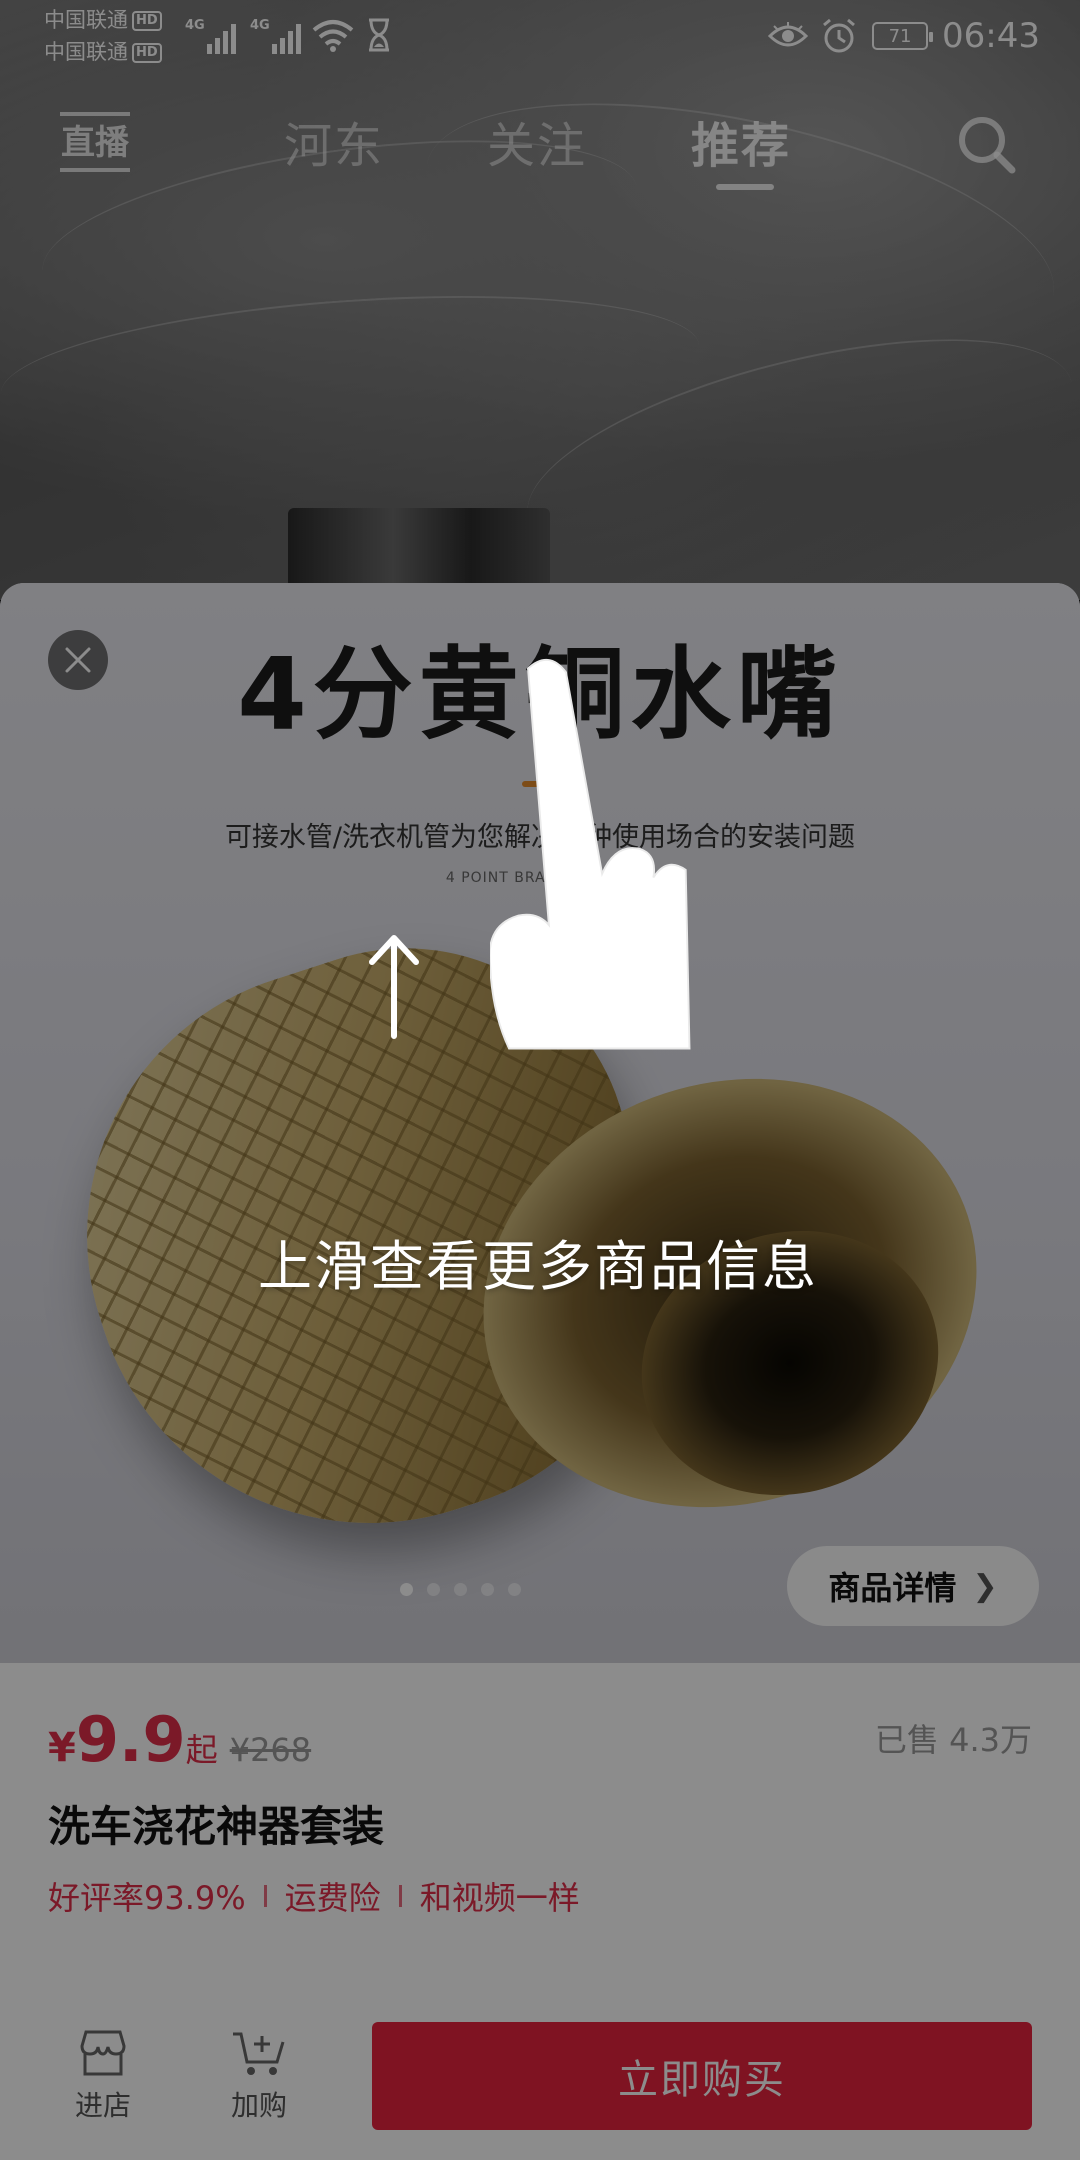 This screenshot has height=2160, width=1080. What do you see at coordinates (103, 2053) in the screenshot?
I see `store-icon` at bounding box center [103, 2053].